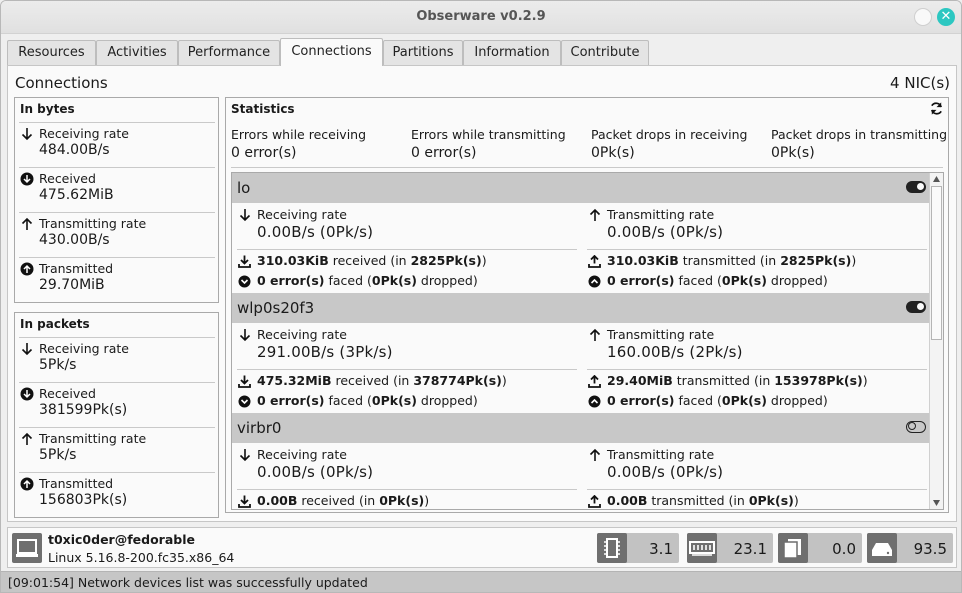 This screenshot has width=962, height=593. Describe the element at coordinates (229, 52) in the screenshot. I see `tab-performance: Performance` at that location.